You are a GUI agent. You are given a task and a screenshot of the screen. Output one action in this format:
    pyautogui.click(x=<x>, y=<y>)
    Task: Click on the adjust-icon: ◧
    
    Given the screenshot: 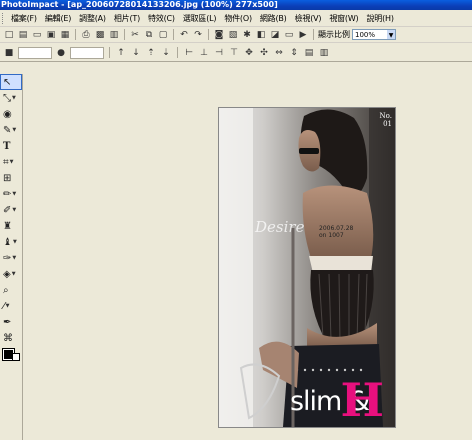 What is the action you would take?
    pyautogui.click(x=261, y=35)
    